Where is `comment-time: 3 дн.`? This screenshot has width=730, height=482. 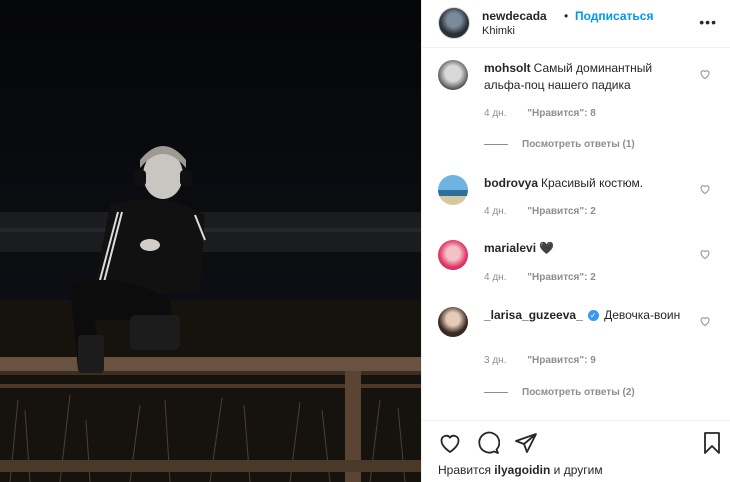
comment-time: 3 дн. is located at coordinates (495, 360).